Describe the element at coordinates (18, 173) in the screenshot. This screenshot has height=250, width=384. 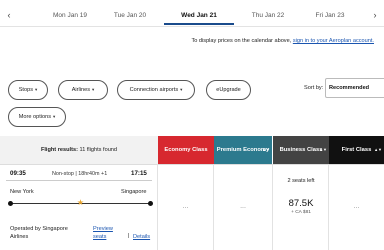
I see `departure-time: 09:35` at that location.